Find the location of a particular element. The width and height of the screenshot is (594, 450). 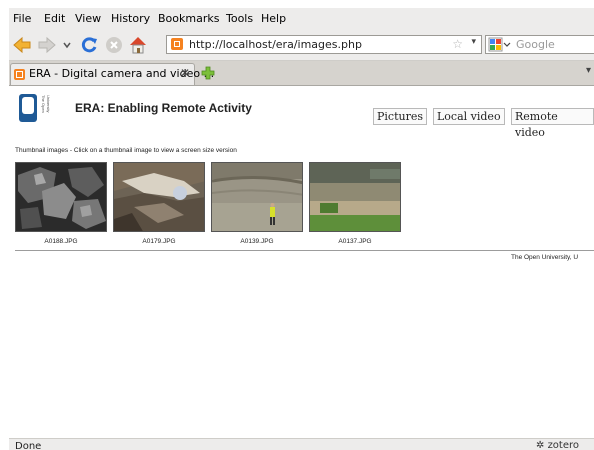

forward-button is located at coordinates (47, 45).